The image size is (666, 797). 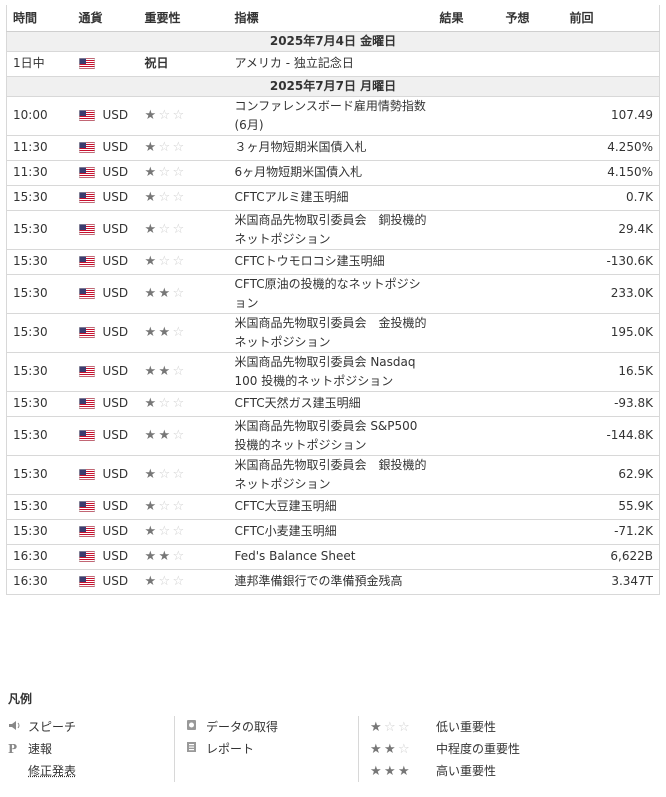 I want to click on legend-title: 凡例, so click(x=20, y=699).